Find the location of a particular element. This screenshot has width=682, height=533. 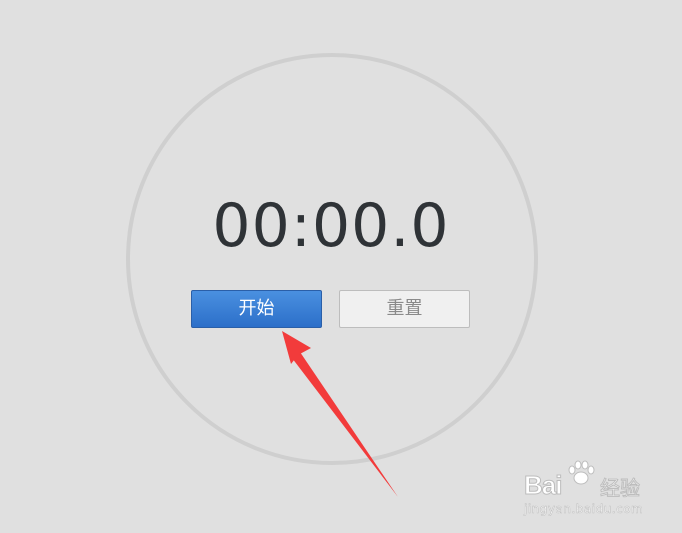

reset-button: 重置 is located at coordinates (404, 309).